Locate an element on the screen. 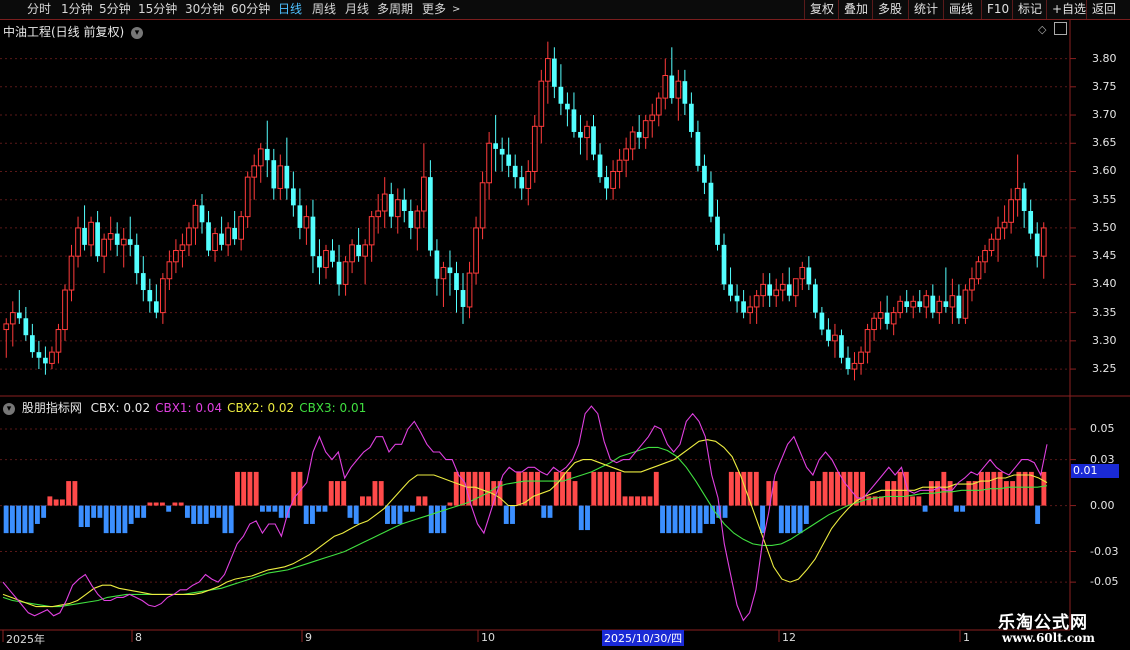 Image resolution: width=1130 pixels, height=650 pixels. period-tab-6: 日线 is located at coordinates (290, 9).